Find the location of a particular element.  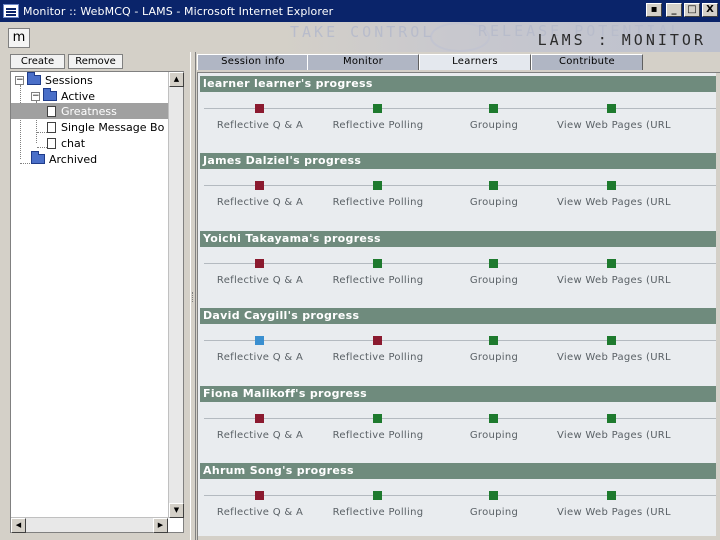

maximize-button: □ is located at coordinates (692, 10).